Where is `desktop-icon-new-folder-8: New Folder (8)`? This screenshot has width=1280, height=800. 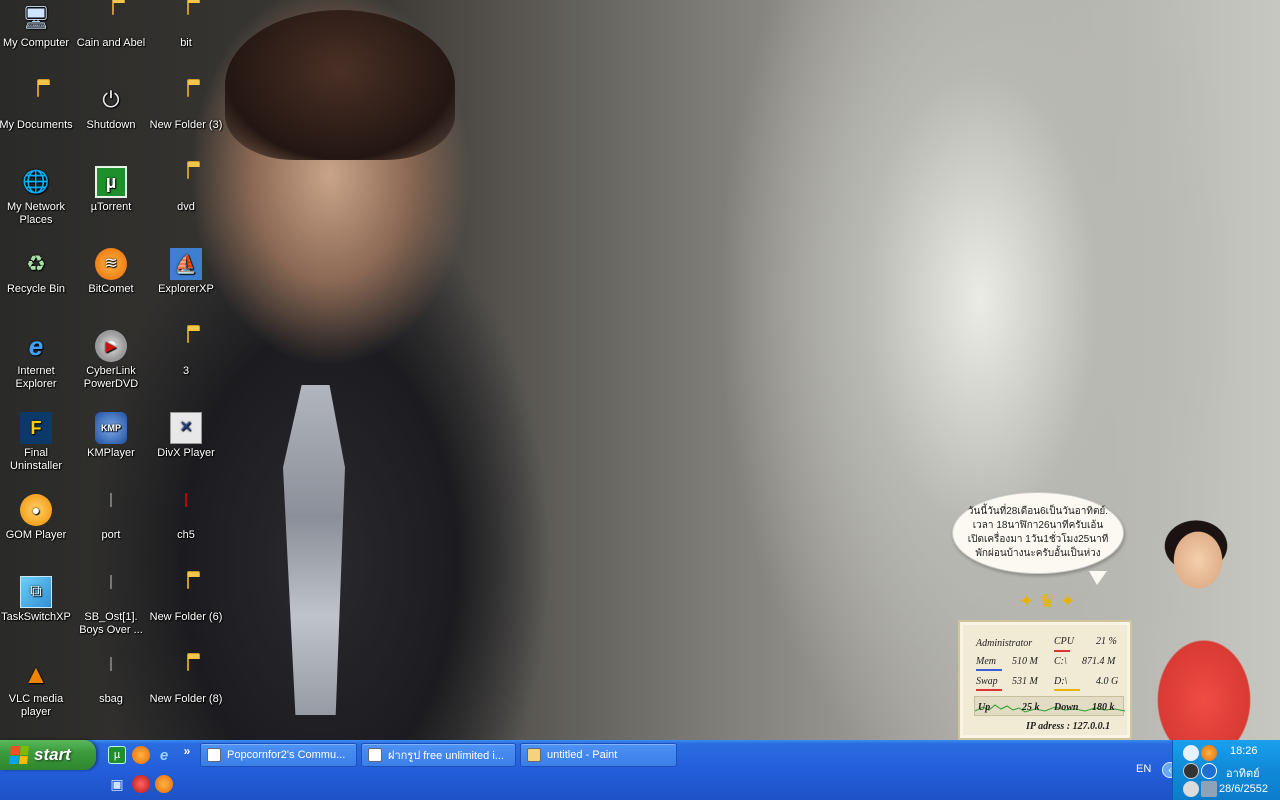
desktop-icon-new-folder-8: New Folder (8) is located at coordinates (186, 681).